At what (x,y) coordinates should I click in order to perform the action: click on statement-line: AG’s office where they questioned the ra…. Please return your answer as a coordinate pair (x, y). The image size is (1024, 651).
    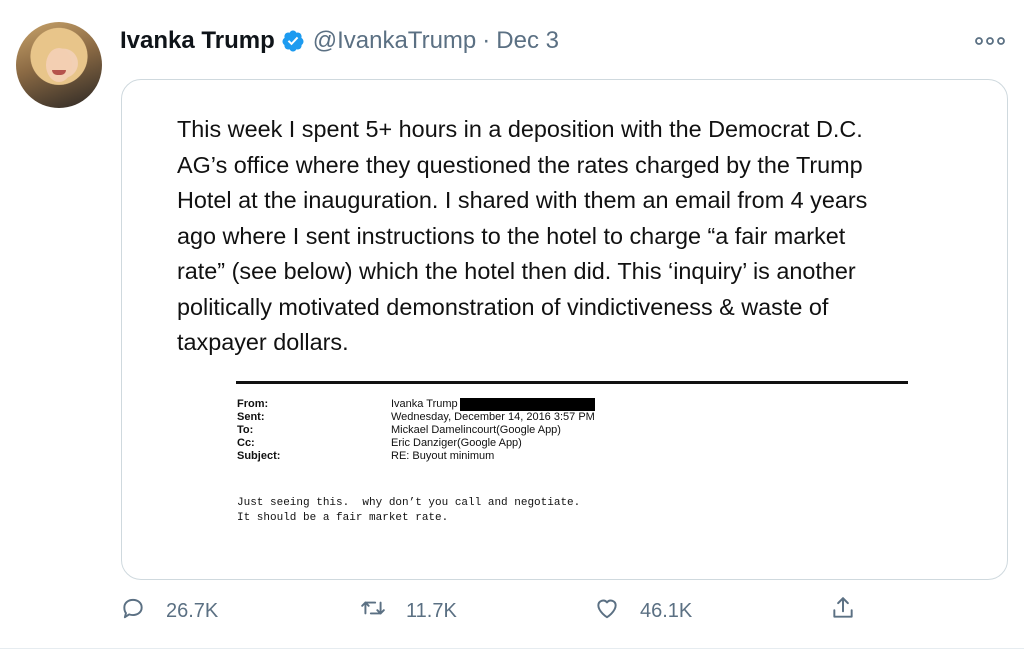
    Looking at the image, I should click on (520, 164).